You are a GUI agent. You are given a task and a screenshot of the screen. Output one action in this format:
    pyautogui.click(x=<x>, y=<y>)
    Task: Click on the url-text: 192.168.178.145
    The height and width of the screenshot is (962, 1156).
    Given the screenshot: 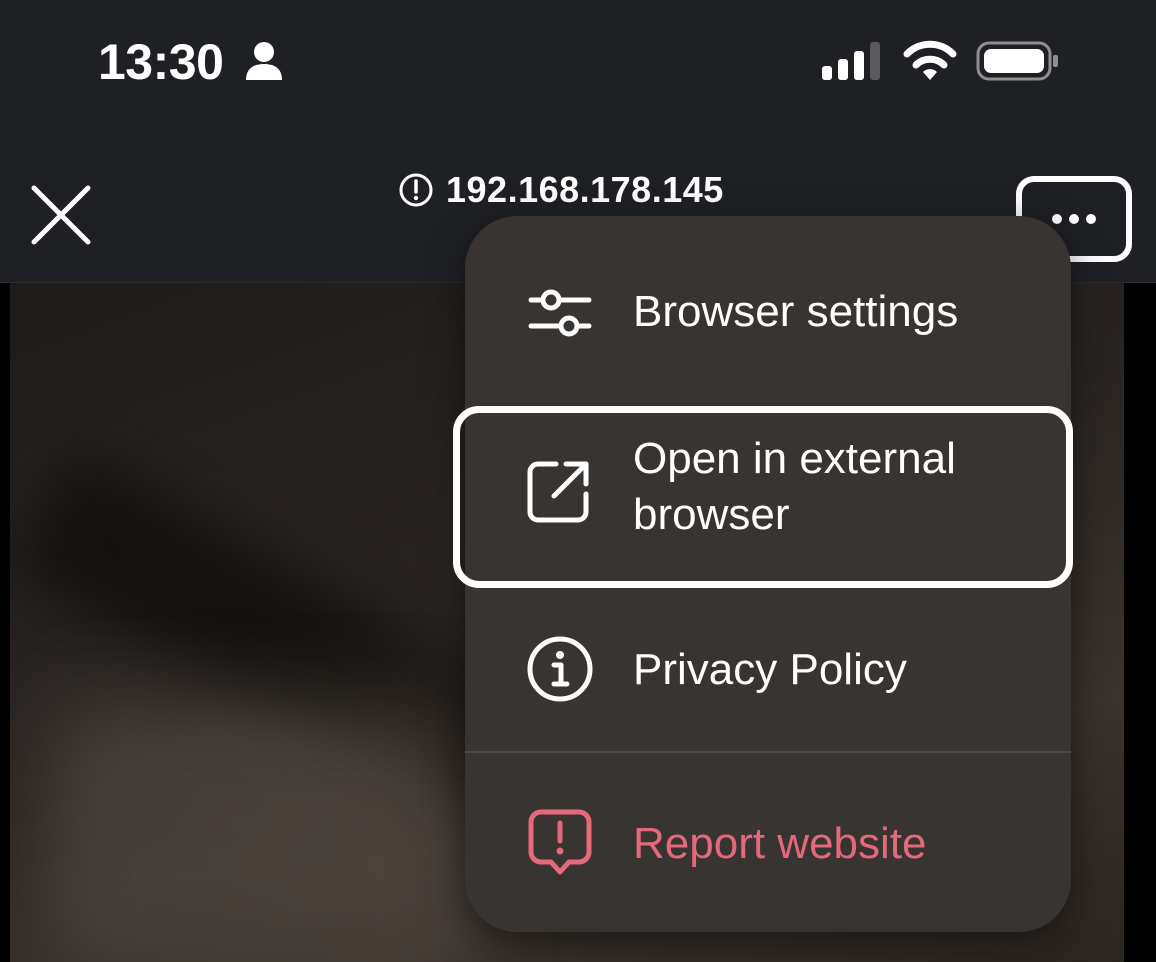 What is the action you would take?
    pyautogui.click(x=585, y=189)
    